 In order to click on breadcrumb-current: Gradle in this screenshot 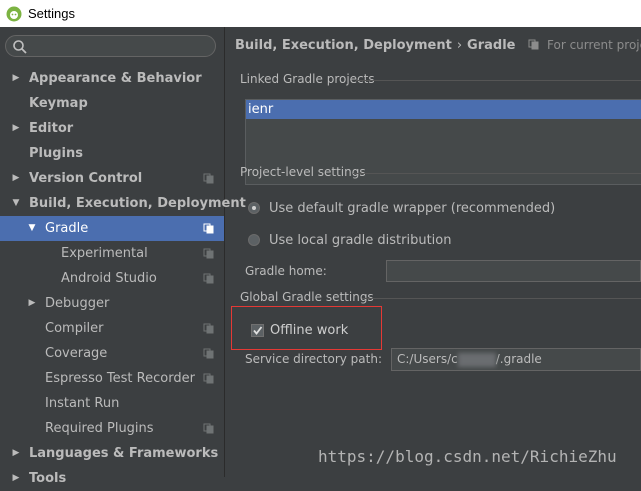, I will do `click(491, 45)`.